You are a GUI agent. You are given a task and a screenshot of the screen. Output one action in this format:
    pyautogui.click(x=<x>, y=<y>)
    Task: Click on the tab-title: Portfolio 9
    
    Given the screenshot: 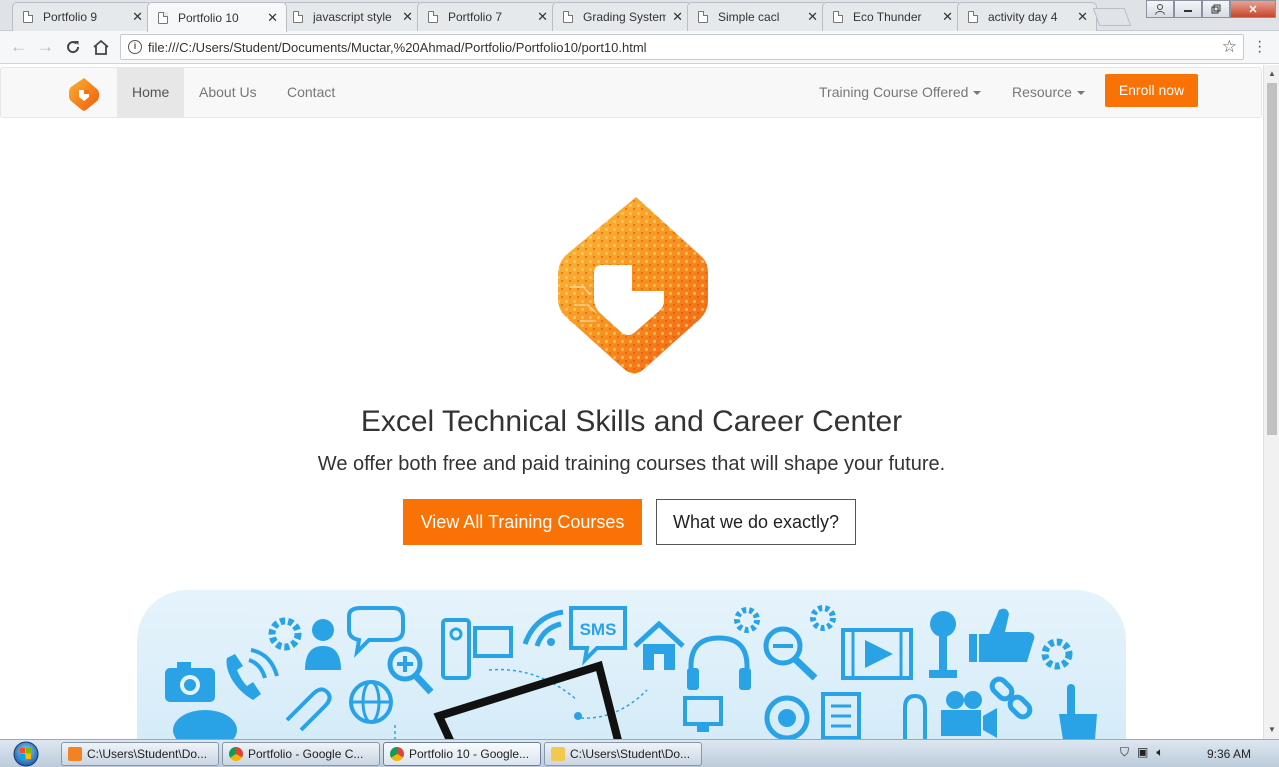 What is the action you would take?
    pyautogui.click(x=70, y=17)
    